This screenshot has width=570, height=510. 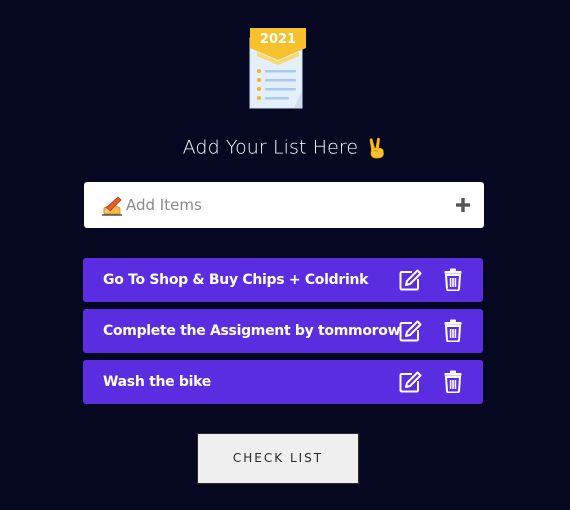 I want to click on list-item: Complete the Assigment by tommorow, so click(x=283, y=331).